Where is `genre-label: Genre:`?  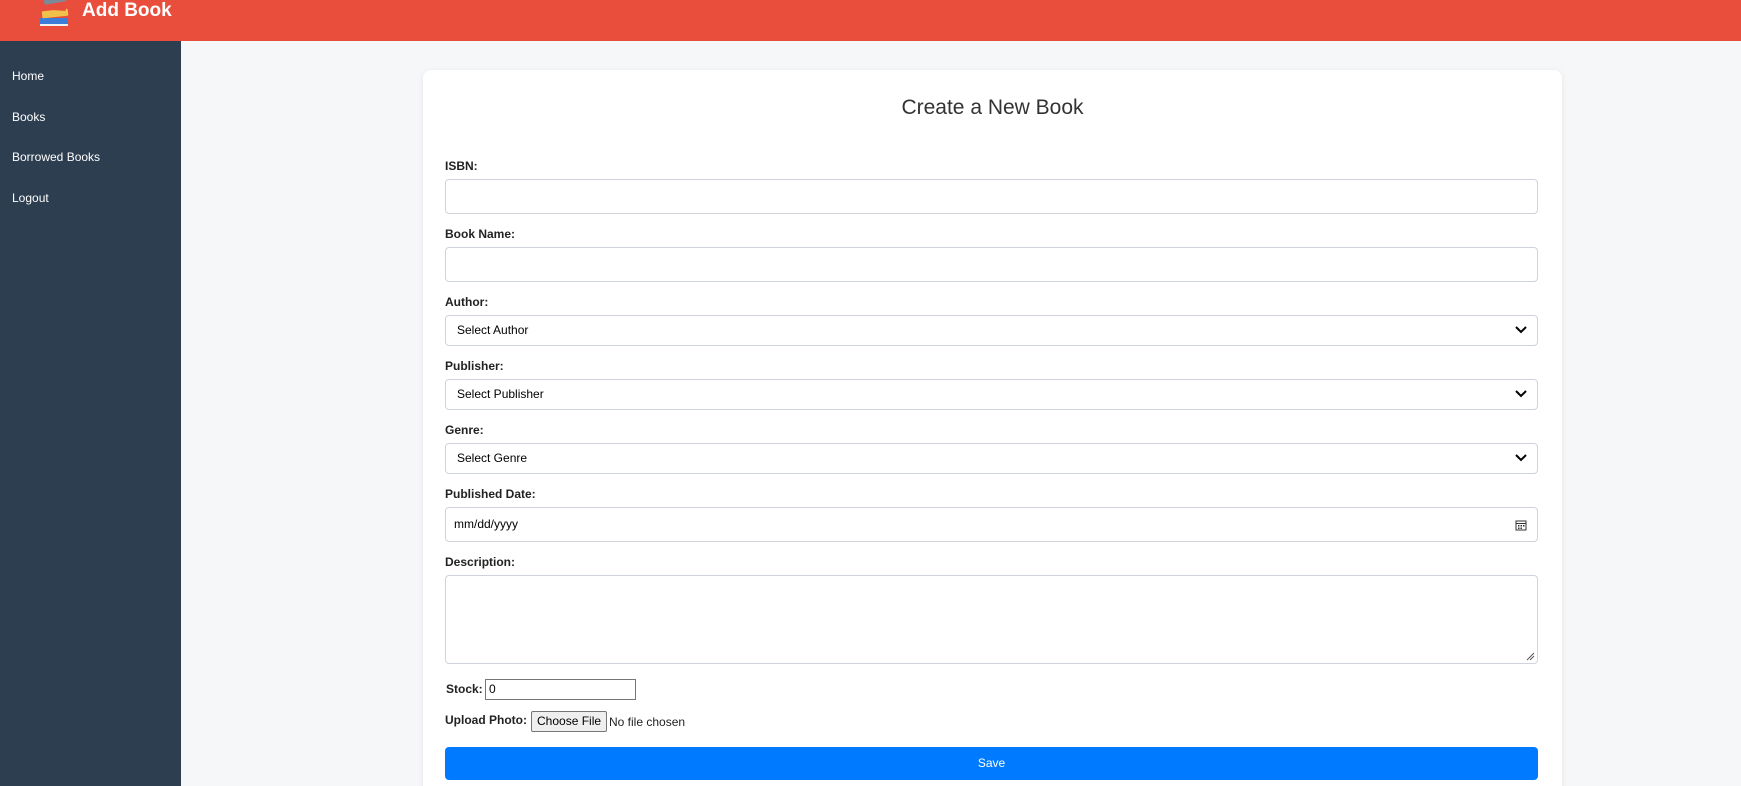
genre-label: Genre: is located at coordinates (464, 430).